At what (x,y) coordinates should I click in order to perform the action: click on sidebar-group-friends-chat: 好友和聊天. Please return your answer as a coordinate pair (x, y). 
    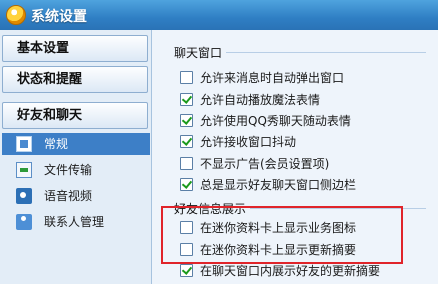
    Looking at the image, I should click on (75, 115).